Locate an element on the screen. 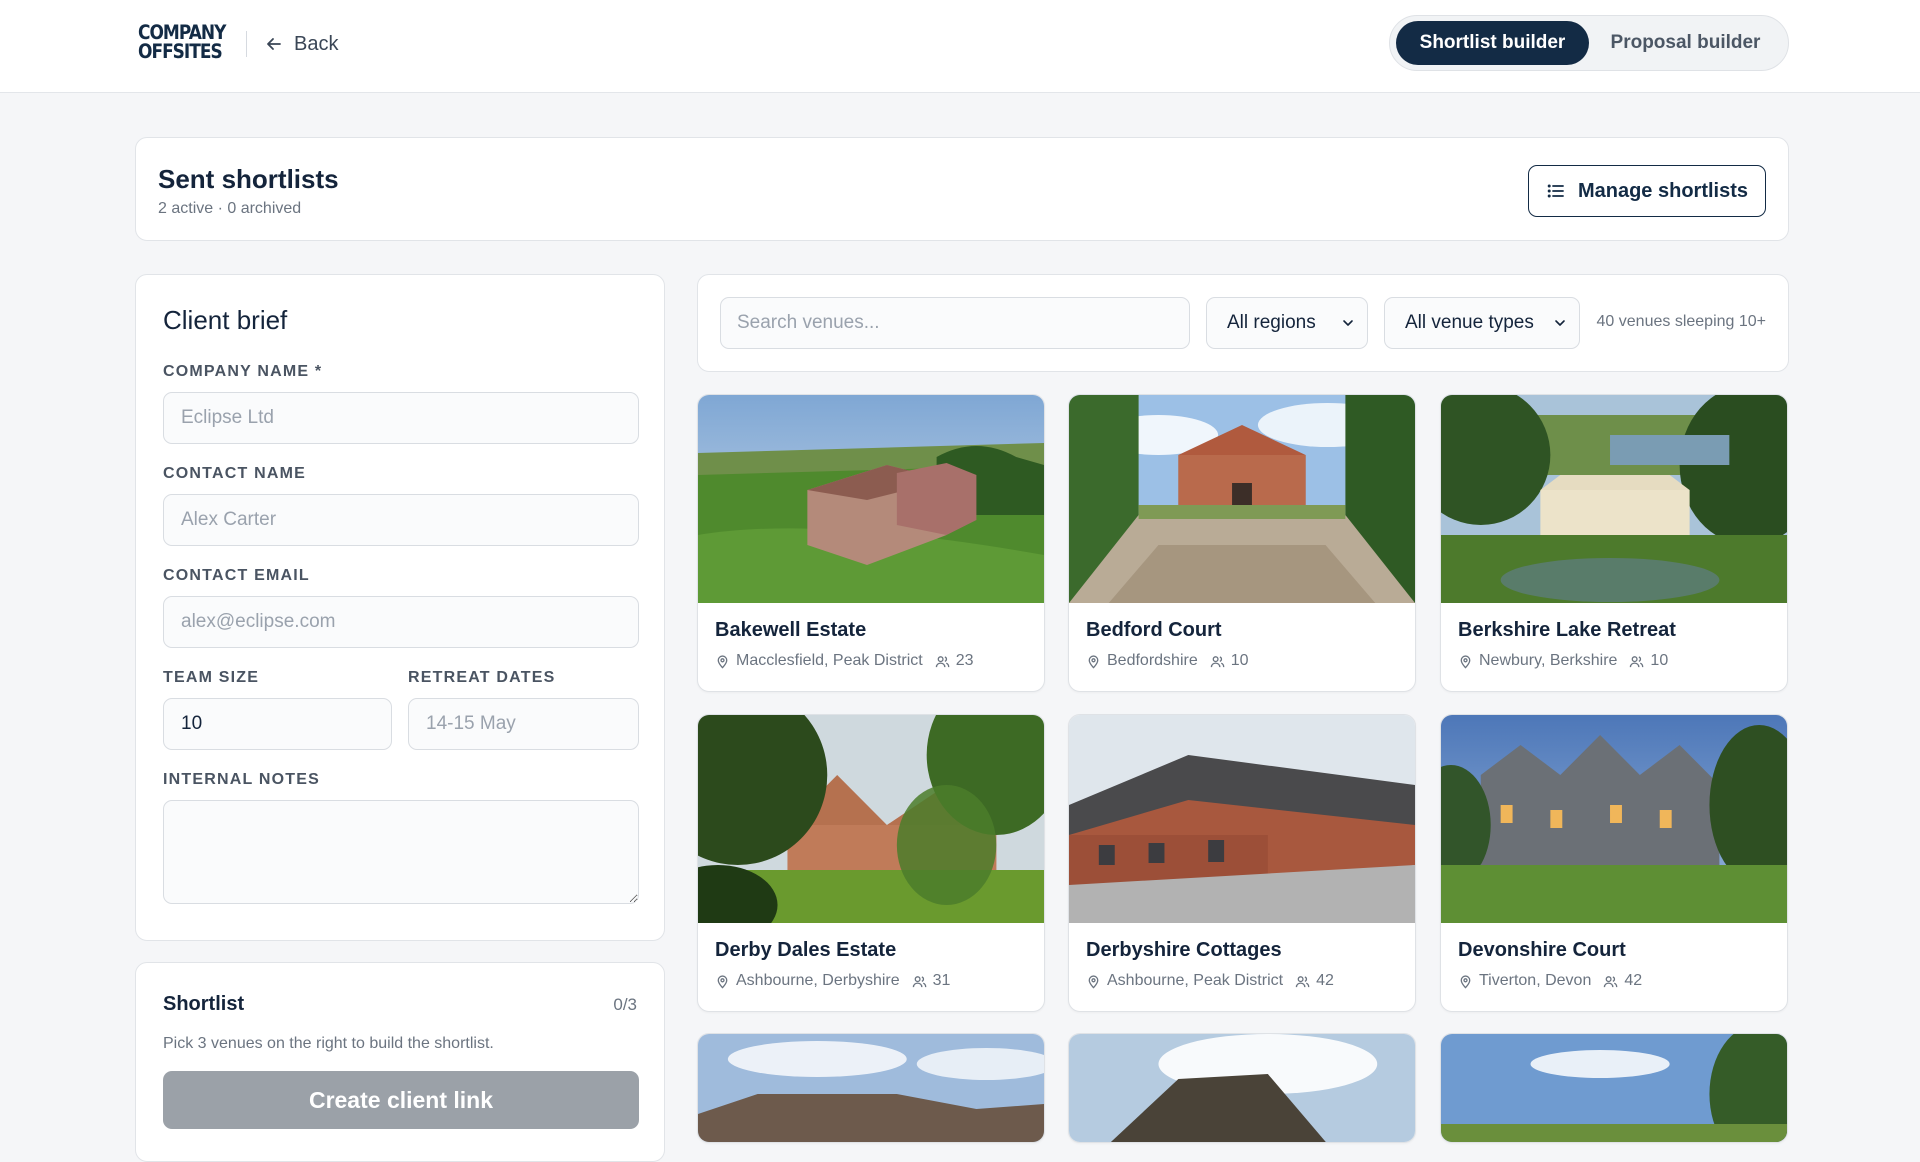 The height and width of the screenshot is (1162, 1920). team-size-label: TEAM SIZE is located at coordinates (211, 677).